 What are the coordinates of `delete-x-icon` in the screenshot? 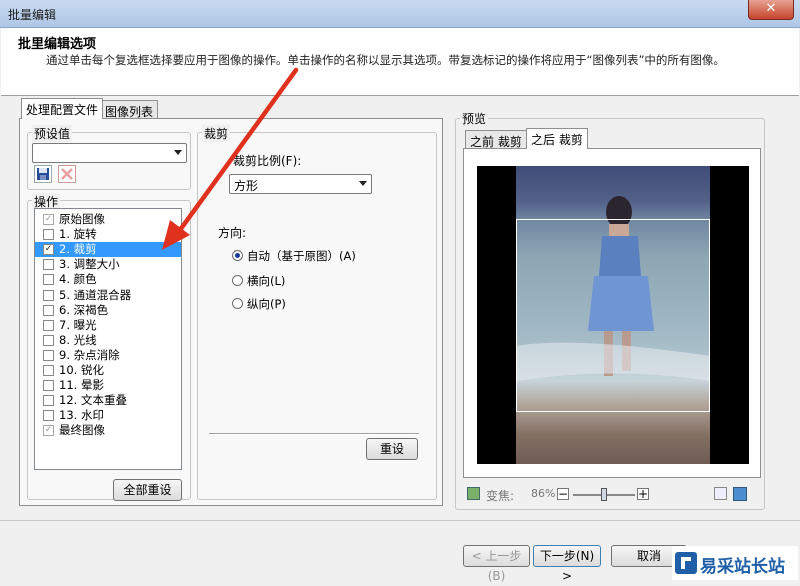 It's located at (67, 174).